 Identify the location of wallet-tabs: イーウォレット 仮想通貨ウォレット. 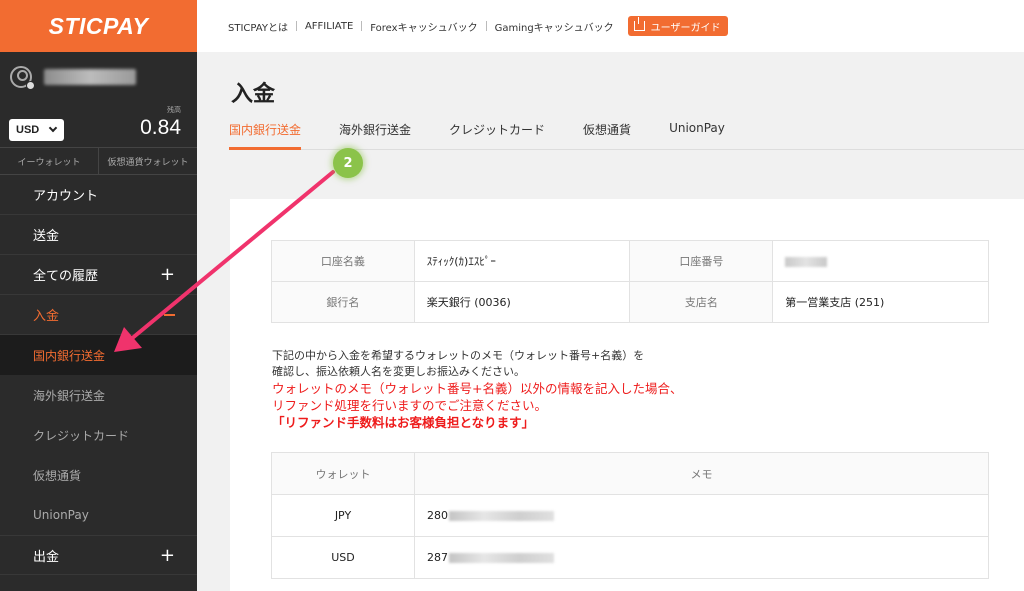
(98, 161).